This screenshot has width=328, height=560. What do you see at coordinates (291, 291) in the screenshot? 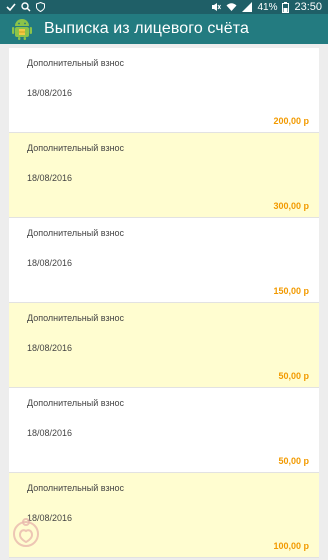
I see `transaction-amount: 150,00 р` at bounding box center [291, 291].